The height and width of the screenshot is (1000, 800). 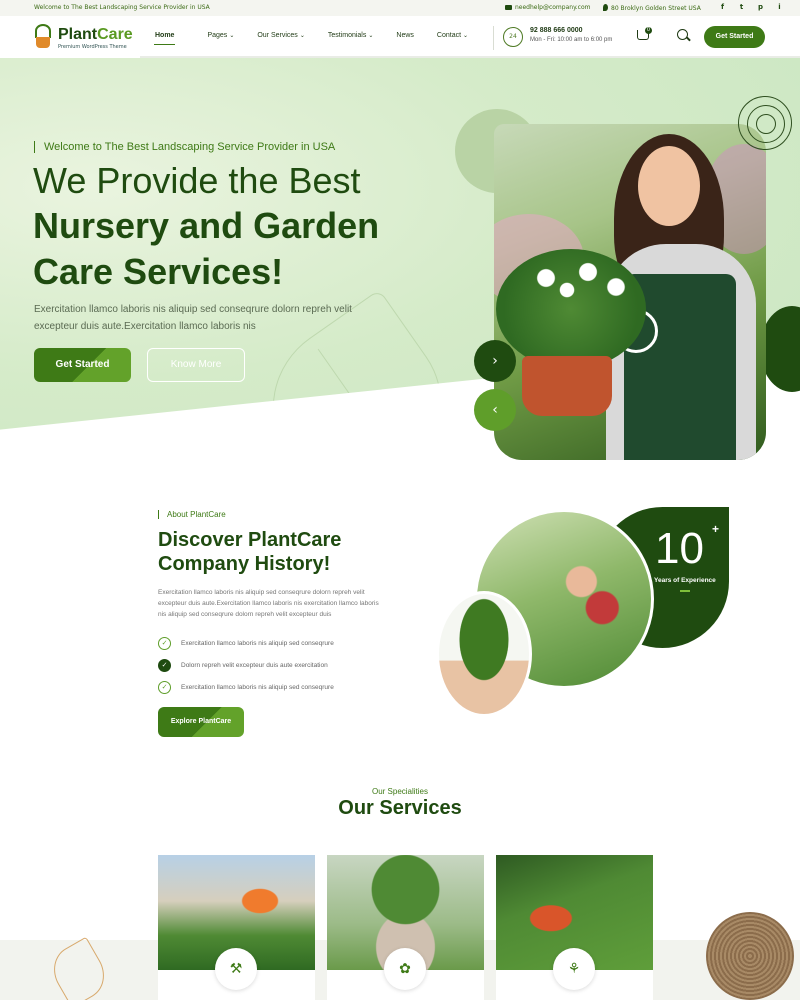 What do you see at coordinates (779, 7) in the screenshot?
I see `instagram-icon: i` at bounding box center [779, 7].